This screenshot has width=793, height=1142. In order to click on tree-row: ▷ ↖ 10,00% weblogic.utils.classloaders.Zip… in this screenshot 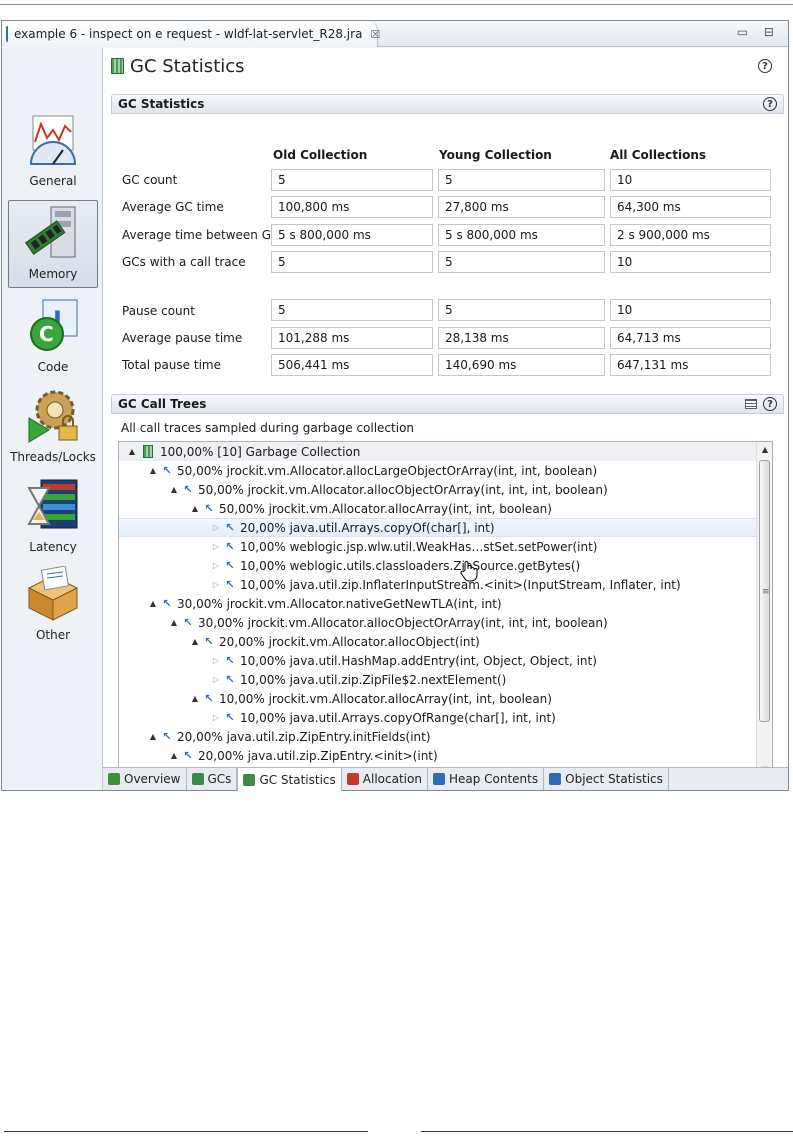, I will do `click(438, 565)`.